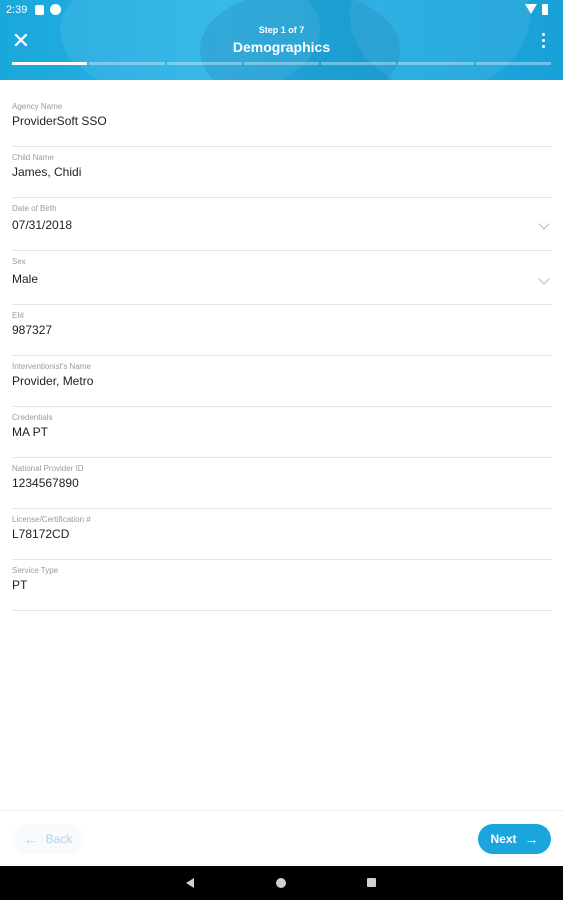 This screenshot has width=563, height=900. I want to click on sex-select: Sex Male, so click(282, 278).